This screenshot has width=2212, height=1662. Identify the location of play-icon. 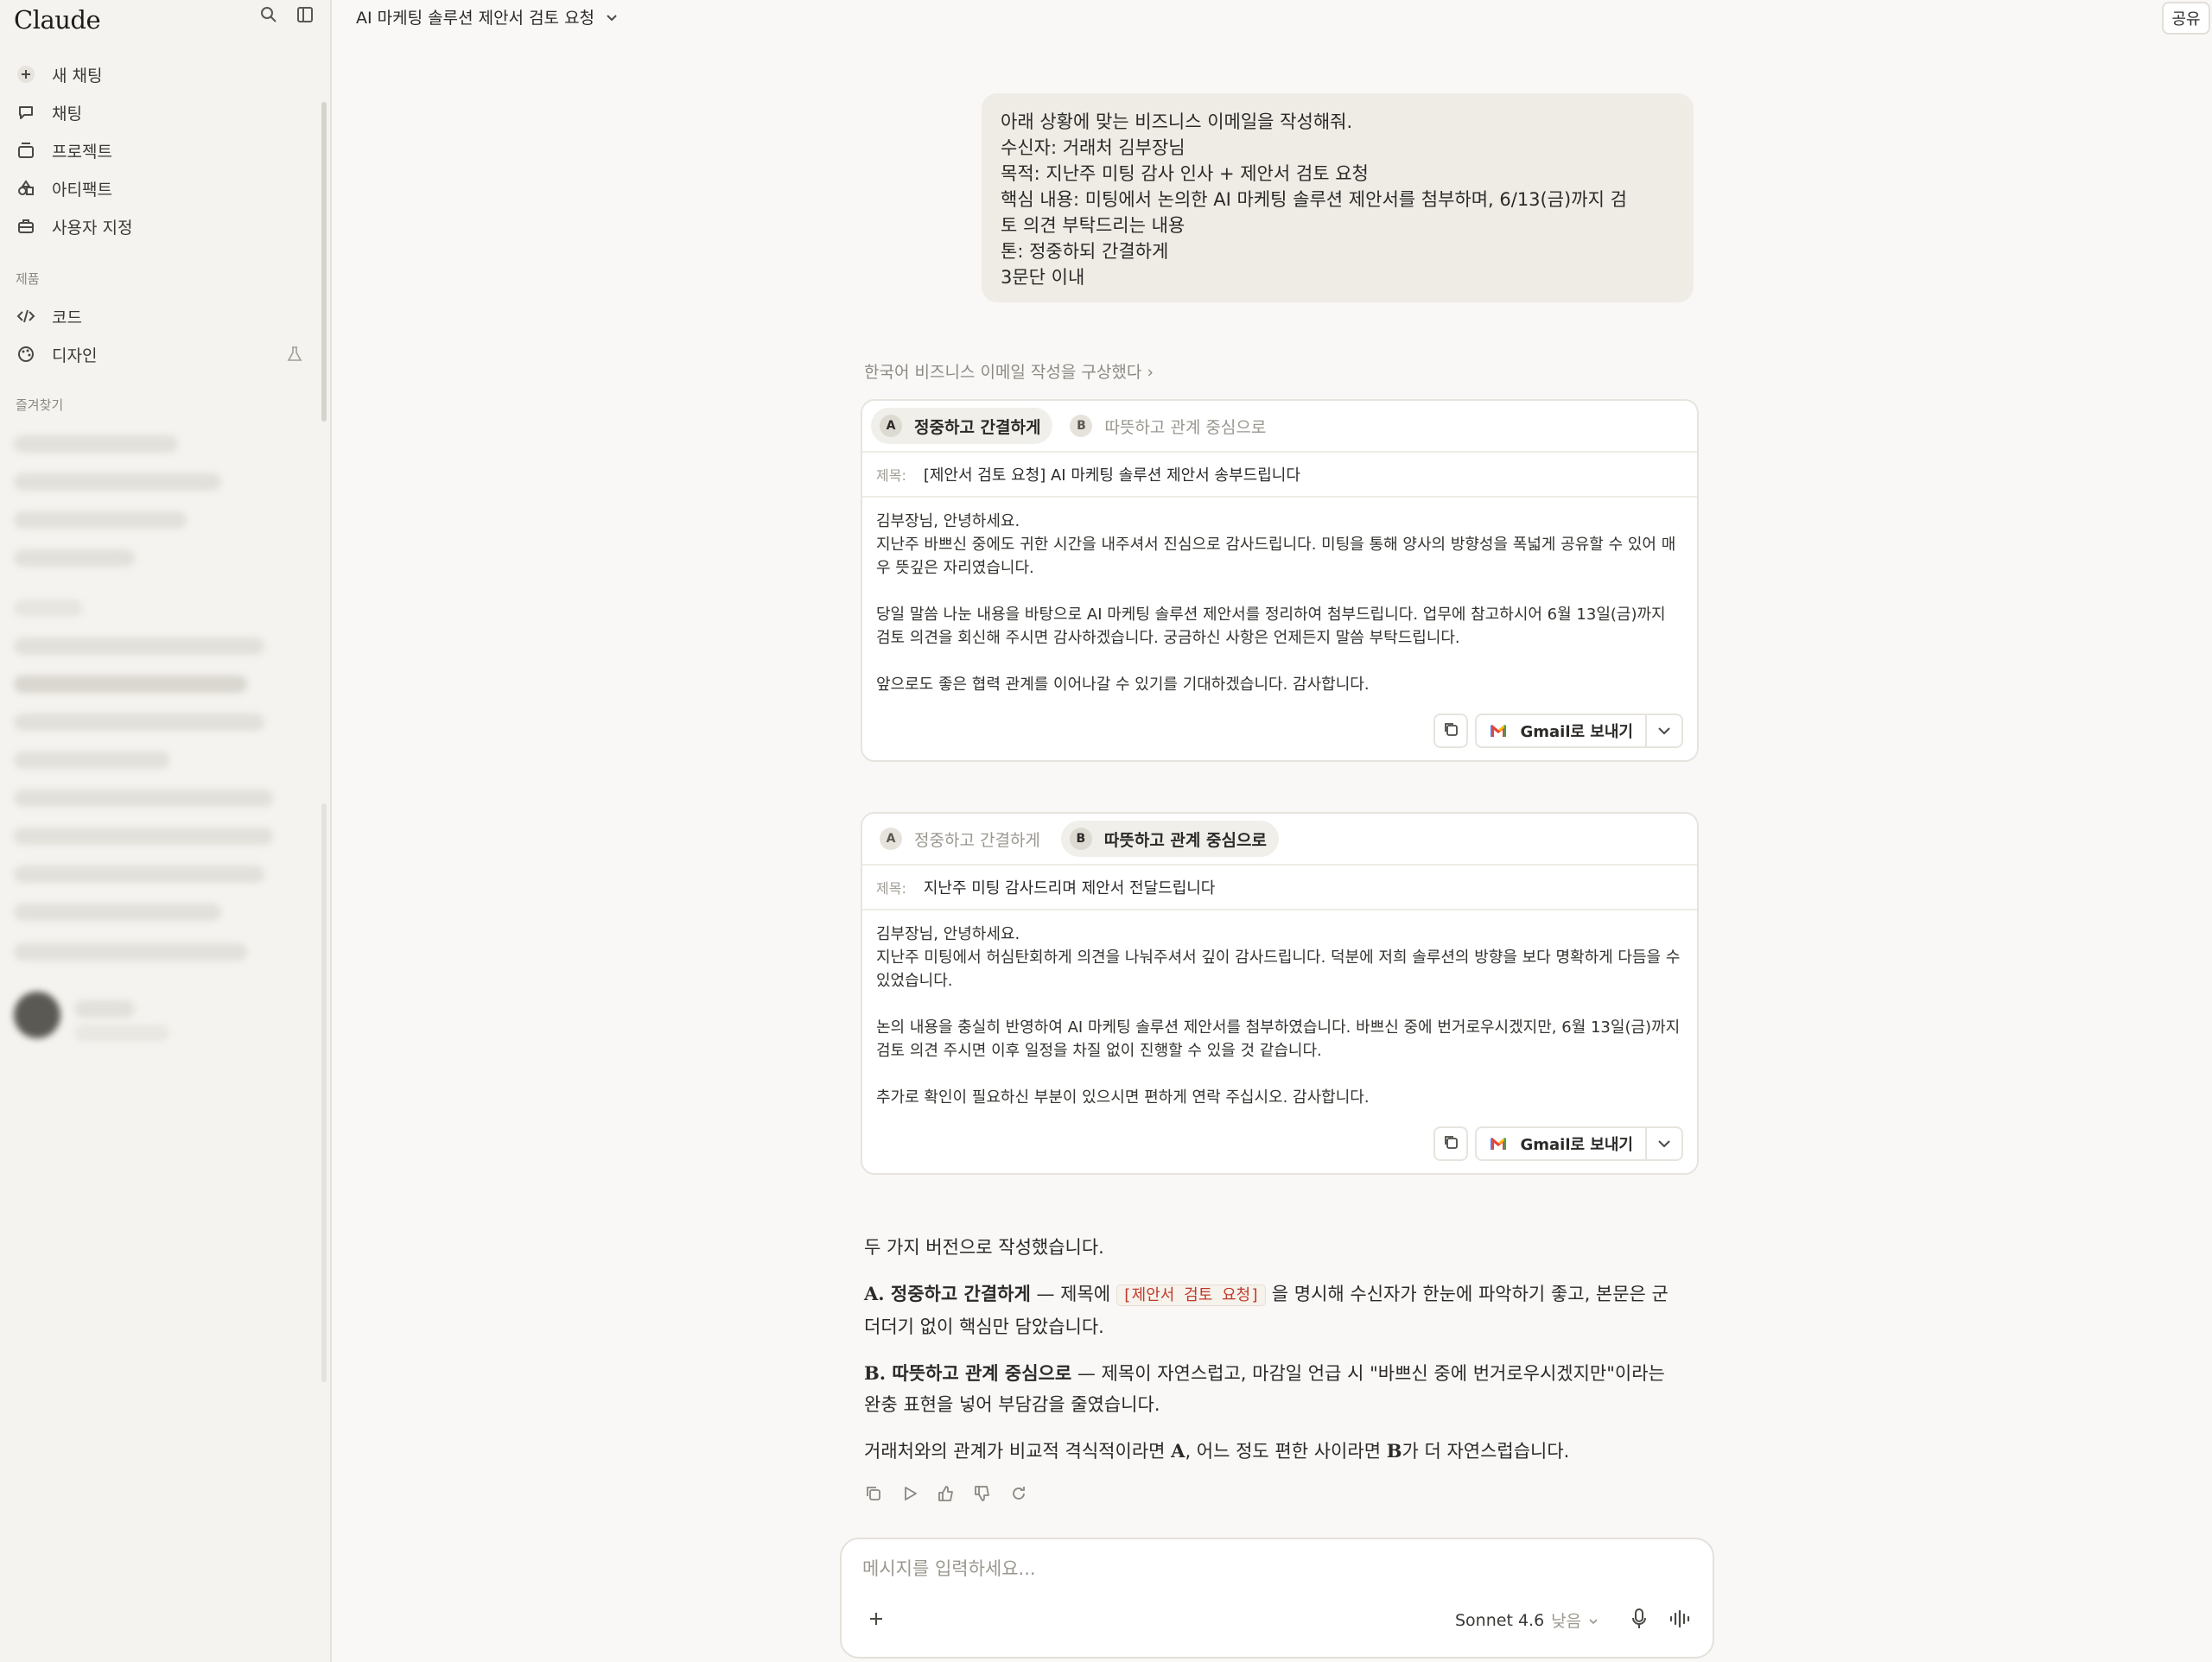
(909, 1493).